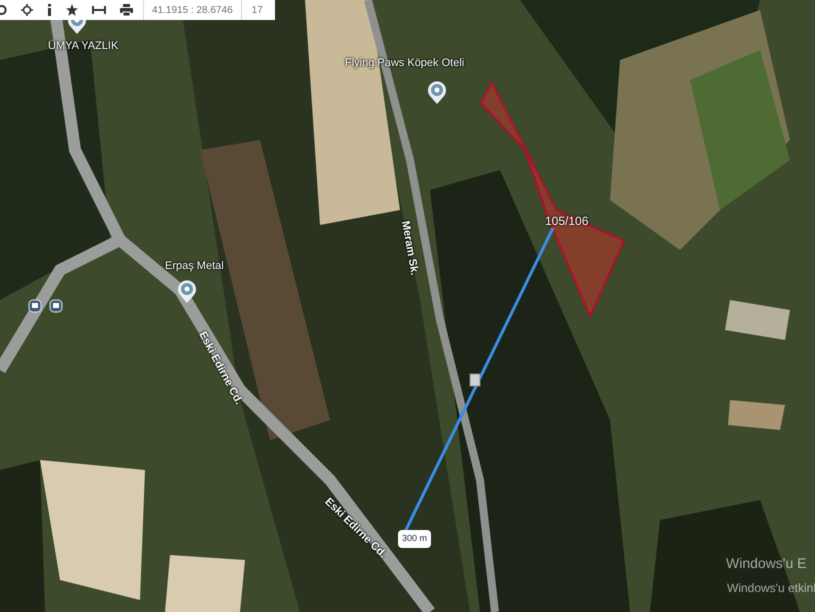 The height and width of the screenshot is (612, 815). What do you see at coordinates (410, 248) in the screenshot?
I see `street-label: Meram Sk.` at bounding box center [410, 248].